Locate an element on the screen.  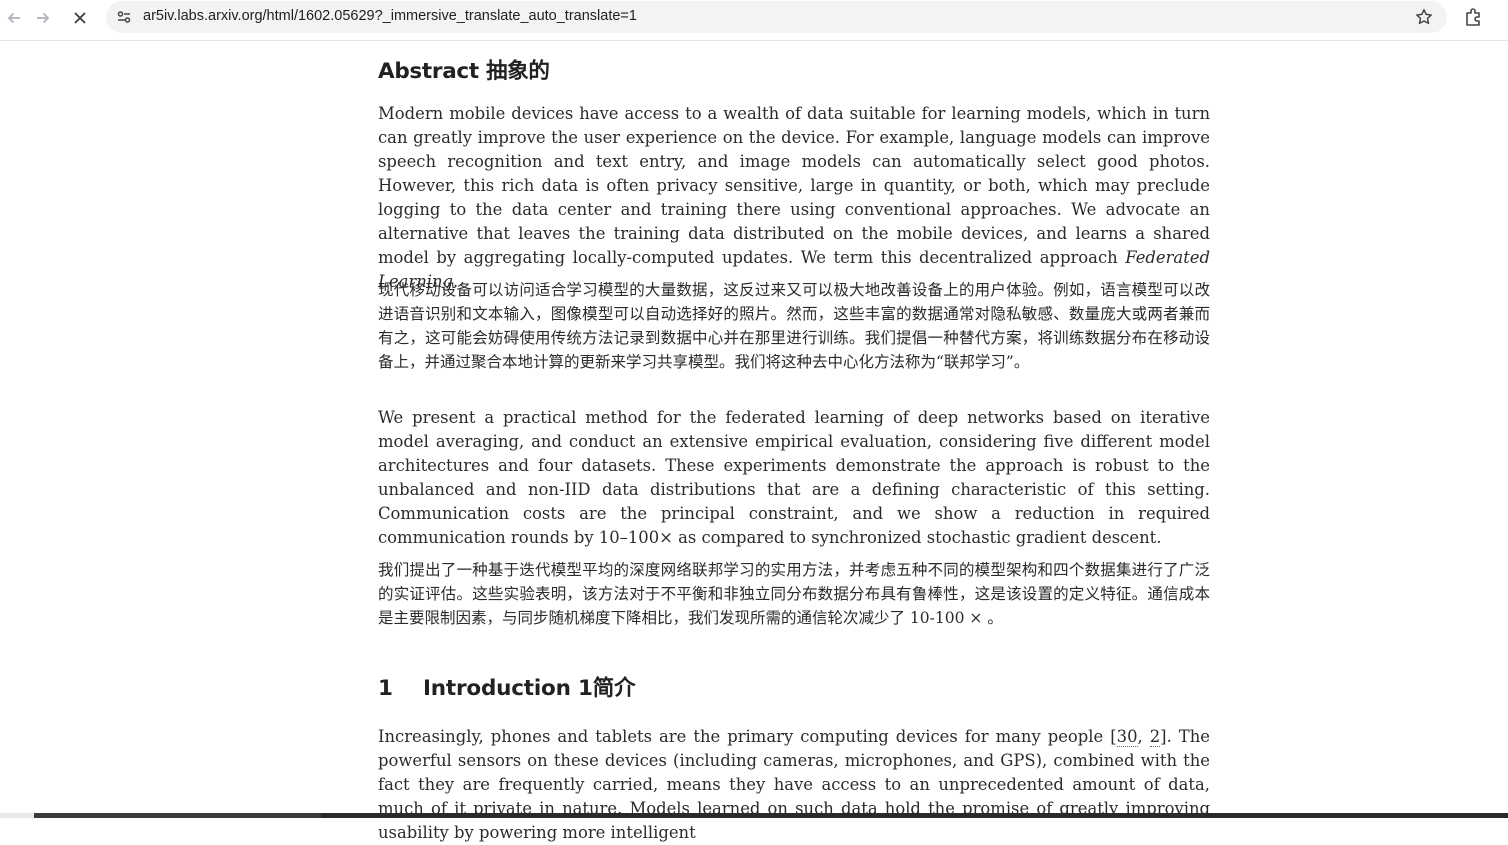
stop-loading-icon is located at coordinates (80, 18).